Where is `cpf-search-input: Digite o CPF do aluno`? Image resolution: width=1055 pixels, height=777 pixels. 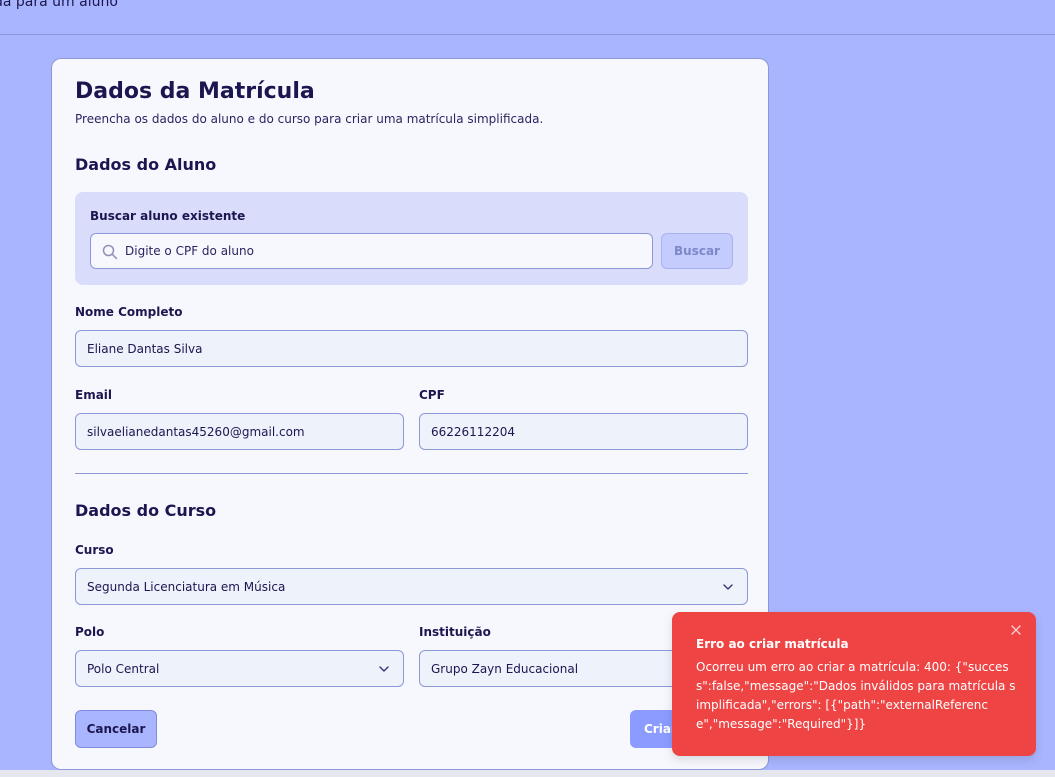
cpf-search-input: Digite o CPF do aluno is located at coordinates (371, 251).